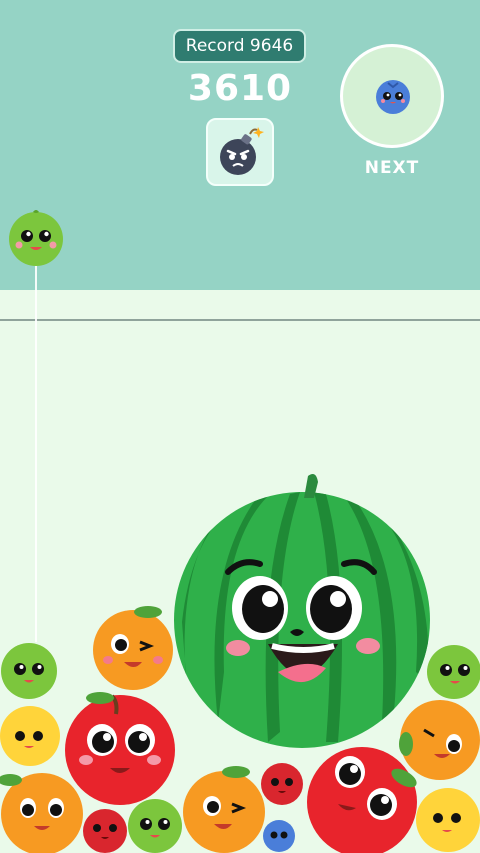  I want to click on blueberry-fruit, so click(279, 836).